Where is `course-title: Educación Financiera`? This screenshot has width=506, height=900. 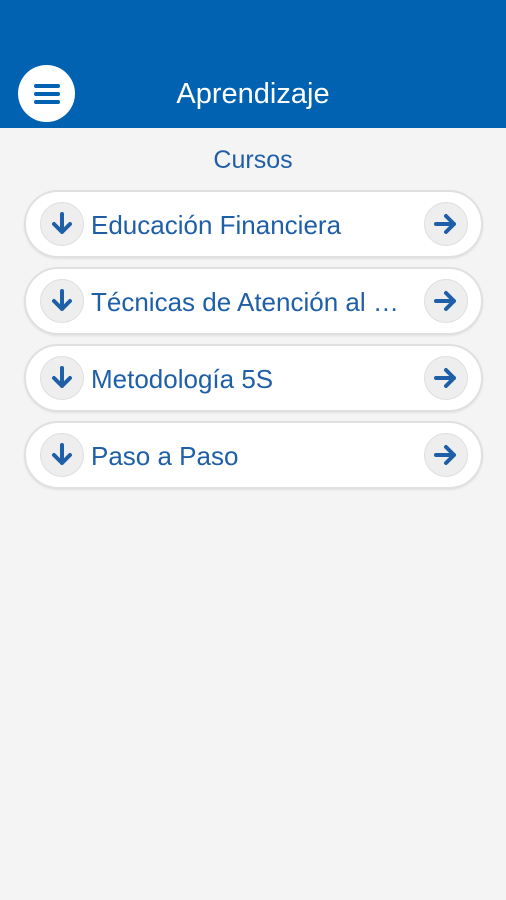 course-title: Educación Financiera is located at coordinates (216, 225).